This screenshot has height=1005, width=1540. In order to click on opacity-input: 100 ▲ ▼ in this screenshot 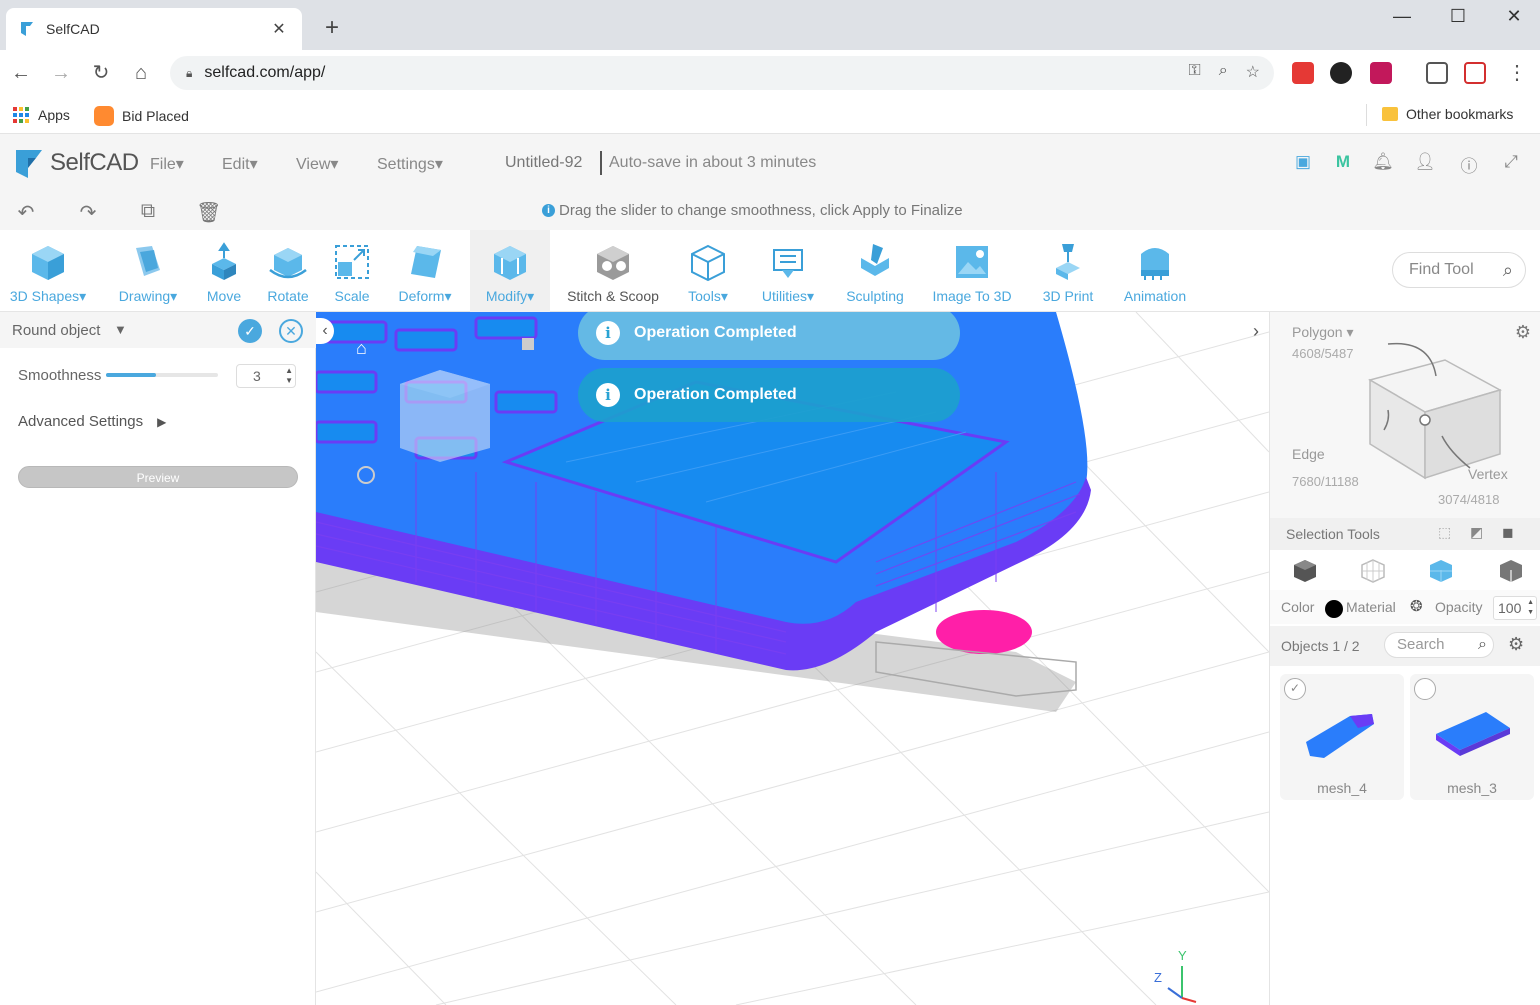, I will do `click(1515, 608)`.